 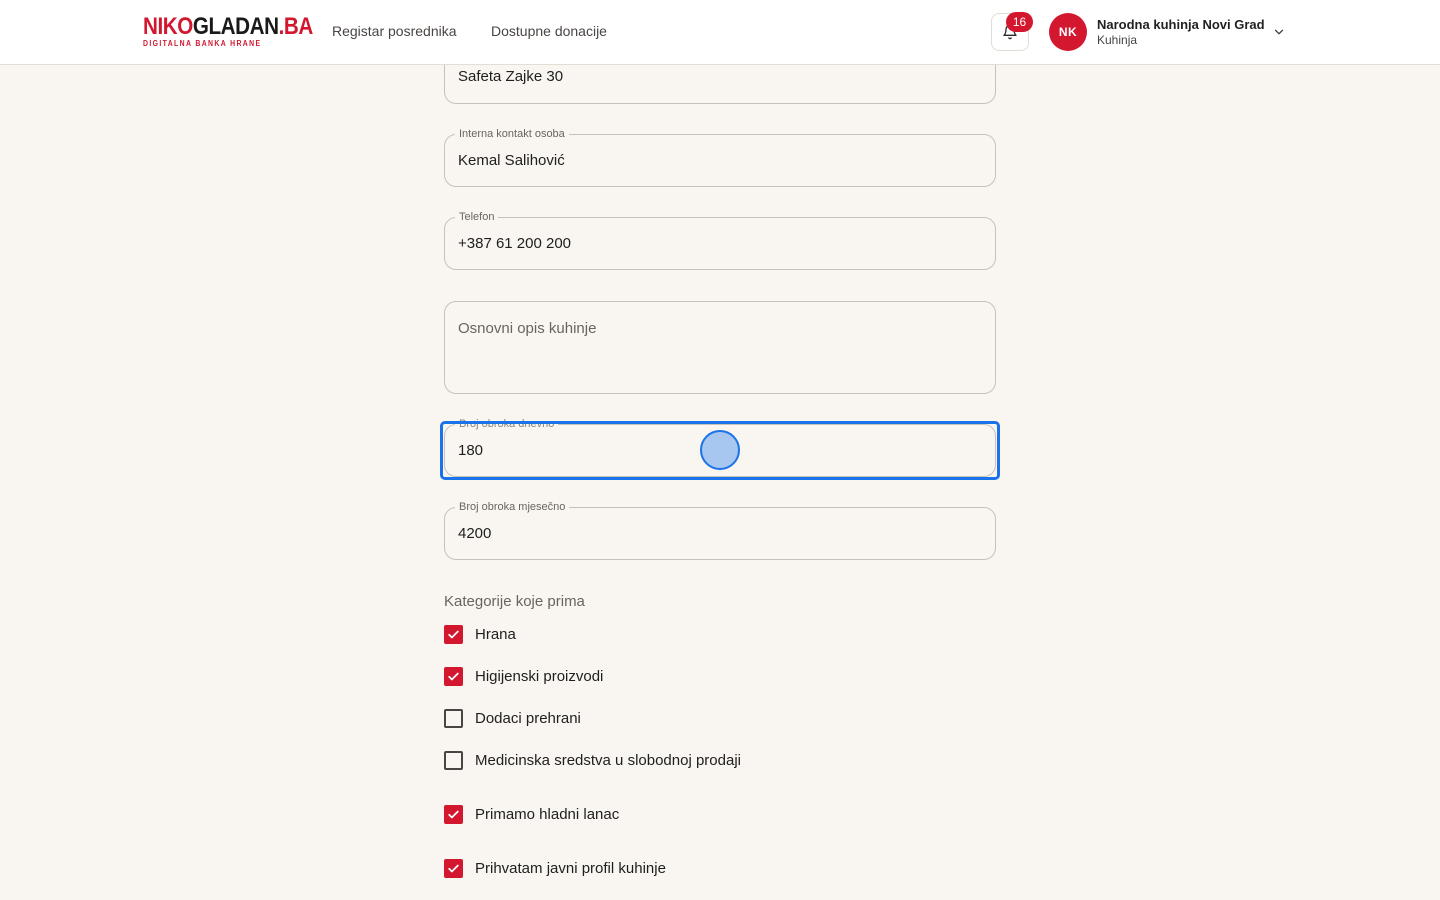 I want to click on logo: NIKOGLADAN.BA DIGITALNA BANKA HRANE, so click(x=228, y=31).